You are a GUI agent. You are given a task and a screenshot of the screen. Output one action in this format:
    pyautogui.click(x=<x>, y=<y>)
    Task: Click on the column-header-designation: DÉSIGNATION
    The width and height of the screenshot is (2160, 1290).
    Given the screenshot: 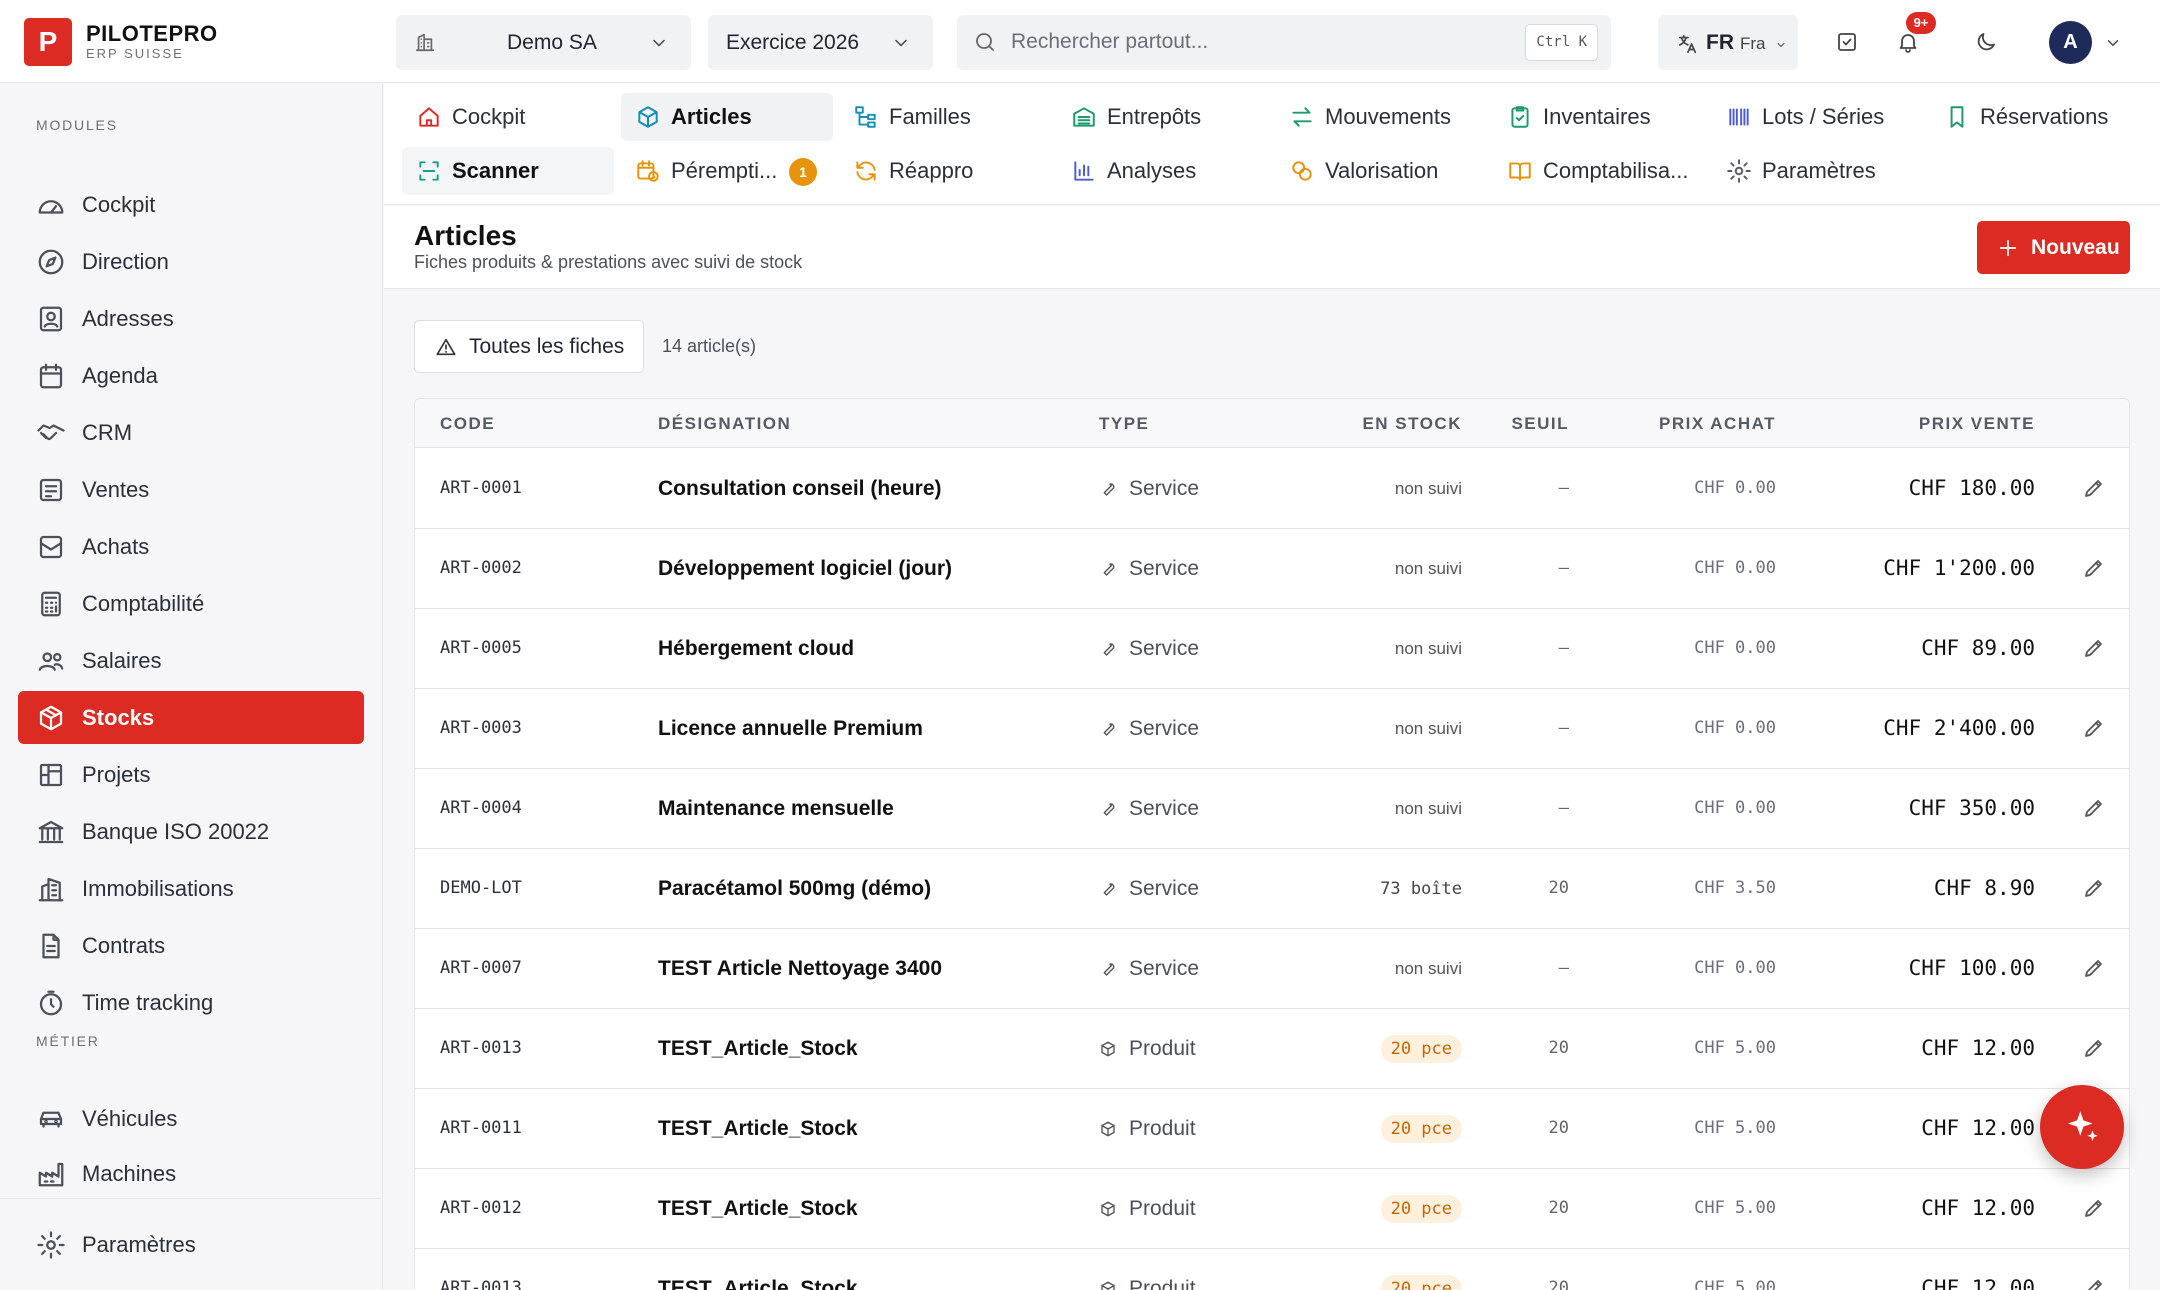 What is the action you would take?
    pyautogui.click(x=724, y=424)
    